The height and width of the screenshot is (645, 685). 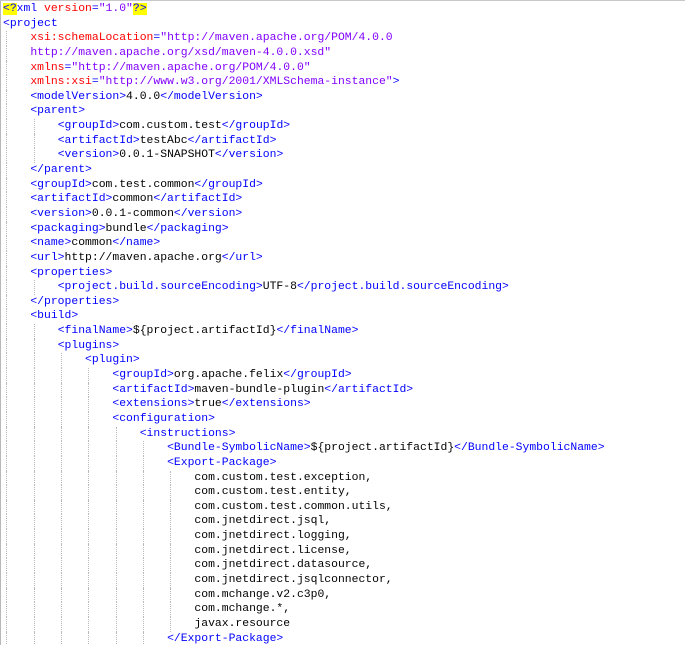 I want to click on xml-tag: <properties>, so click(x=71, y=272).